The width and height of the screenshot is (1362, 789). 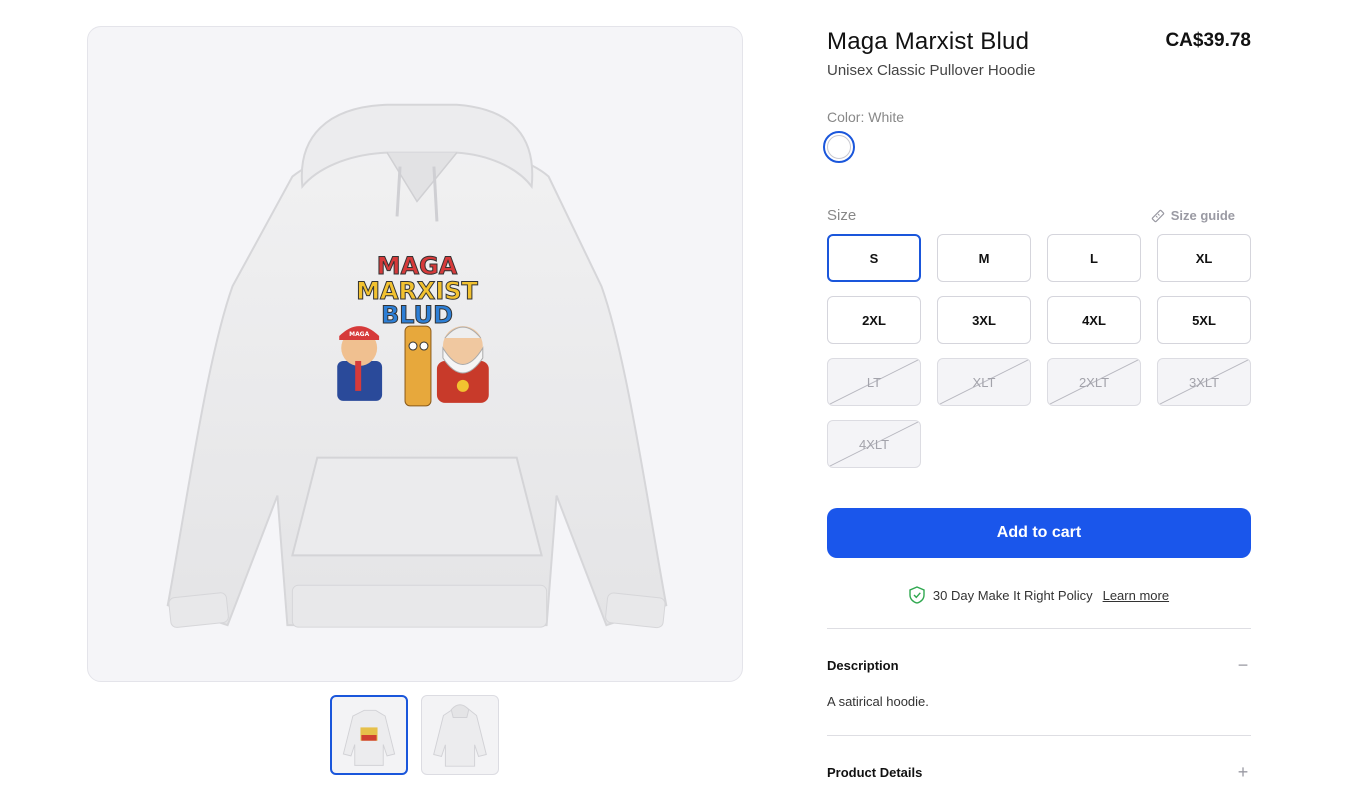 I want to click on product-price: CA$39.78, so click(x=1208, y=40).